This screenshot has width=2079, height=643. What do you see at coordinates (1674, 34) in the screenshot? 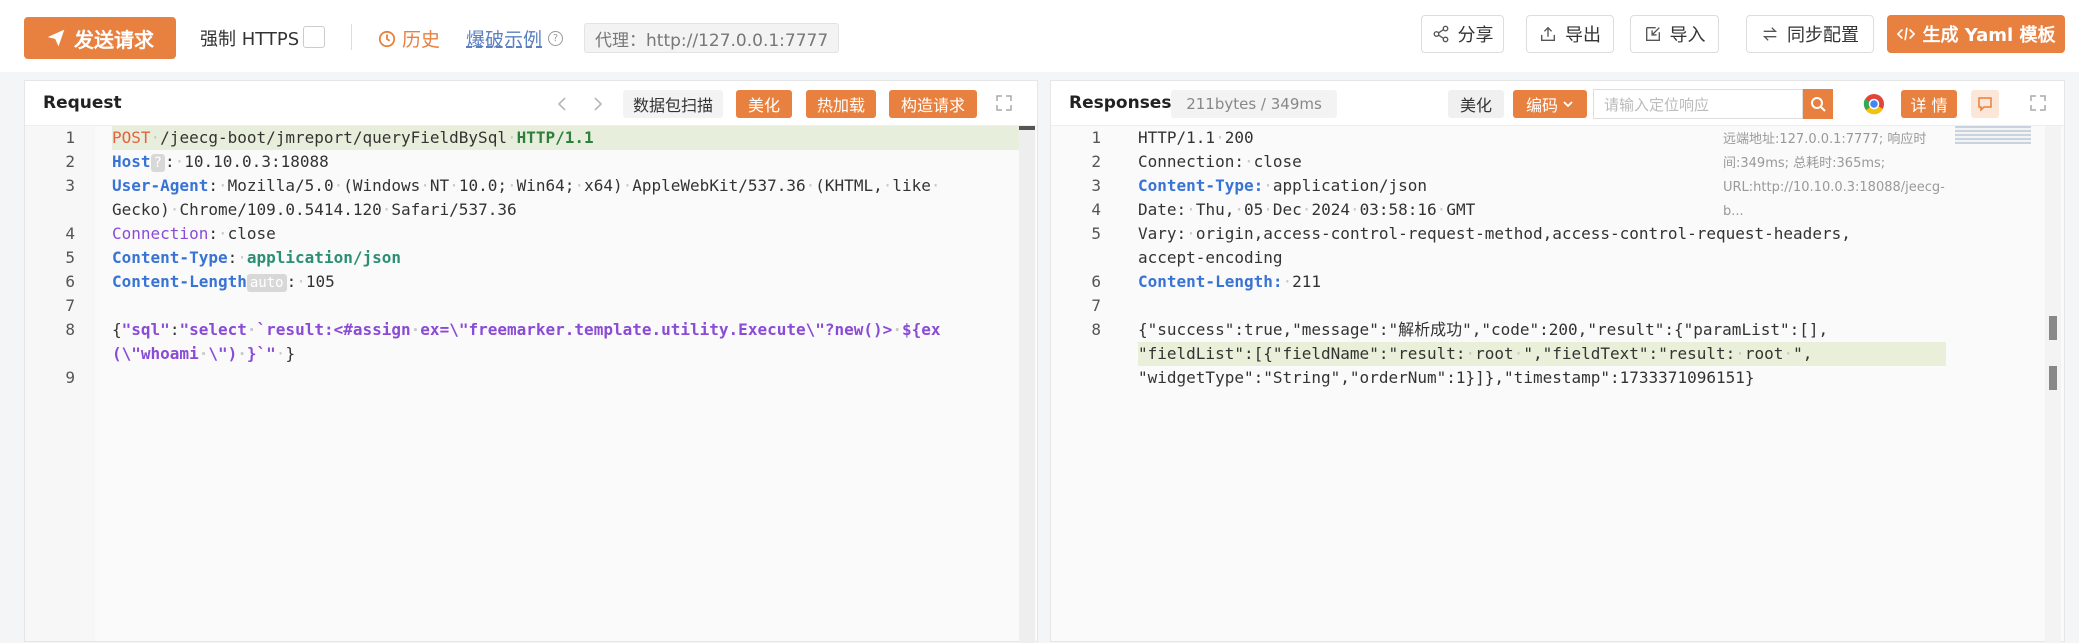
I see `import-button: 导入` at bounding box center [1674, 34].